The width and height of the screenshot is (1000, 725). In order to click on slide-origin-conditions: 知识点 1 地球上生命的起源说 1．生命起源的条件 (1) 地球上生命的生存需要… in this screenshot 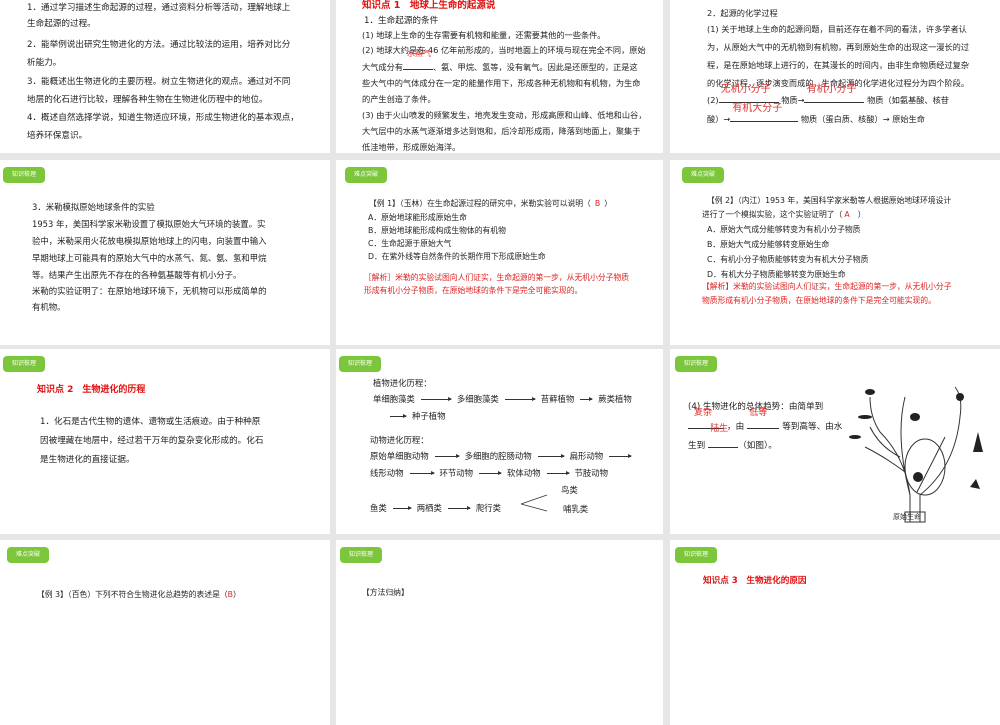, I will do `click(499, 76)`.